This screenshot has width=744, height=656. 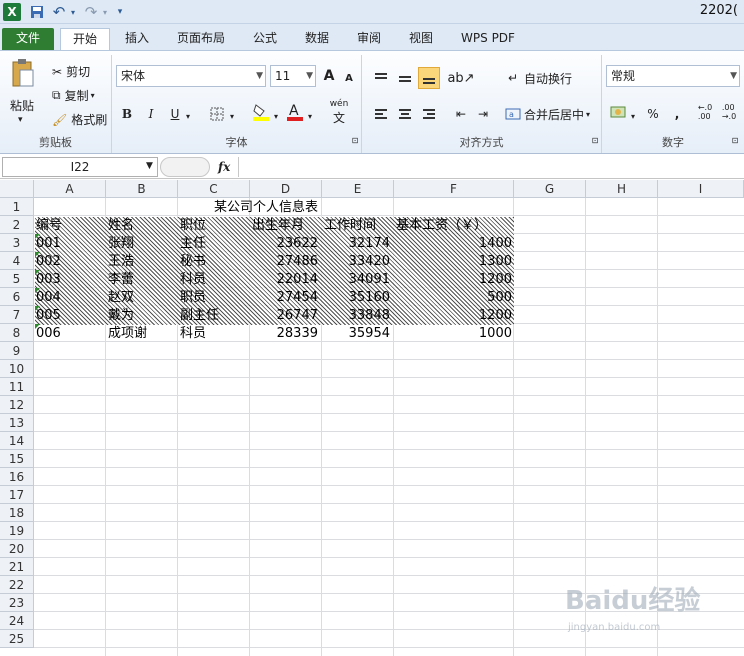 What do you see at coordinates (405, 78) in the screenshot?
I see `align-middle-icon` at bounding box center [405, 78].